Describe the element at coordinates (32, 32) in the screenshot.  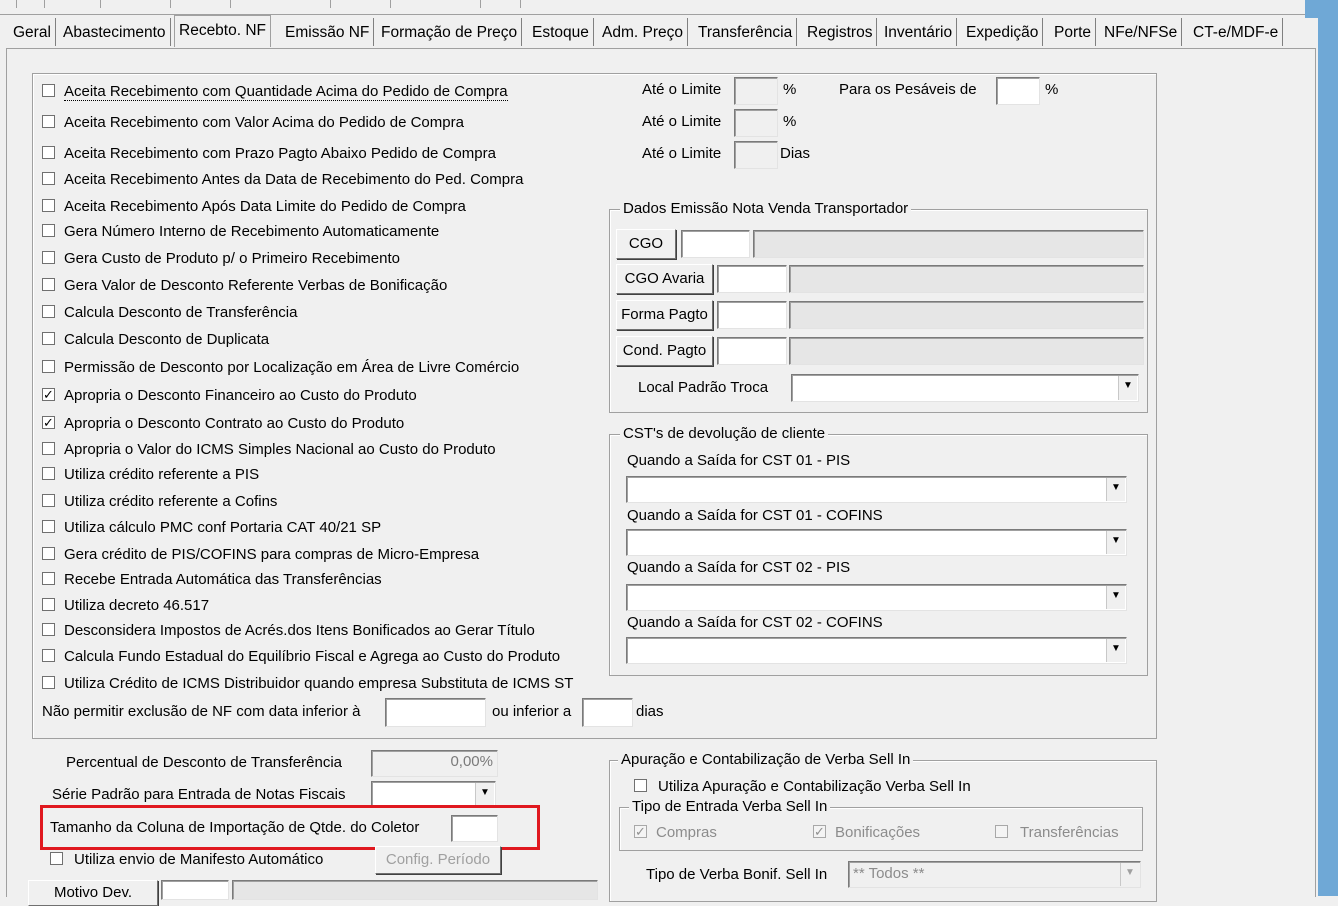
I see `tab-geral: Geral` at that location.